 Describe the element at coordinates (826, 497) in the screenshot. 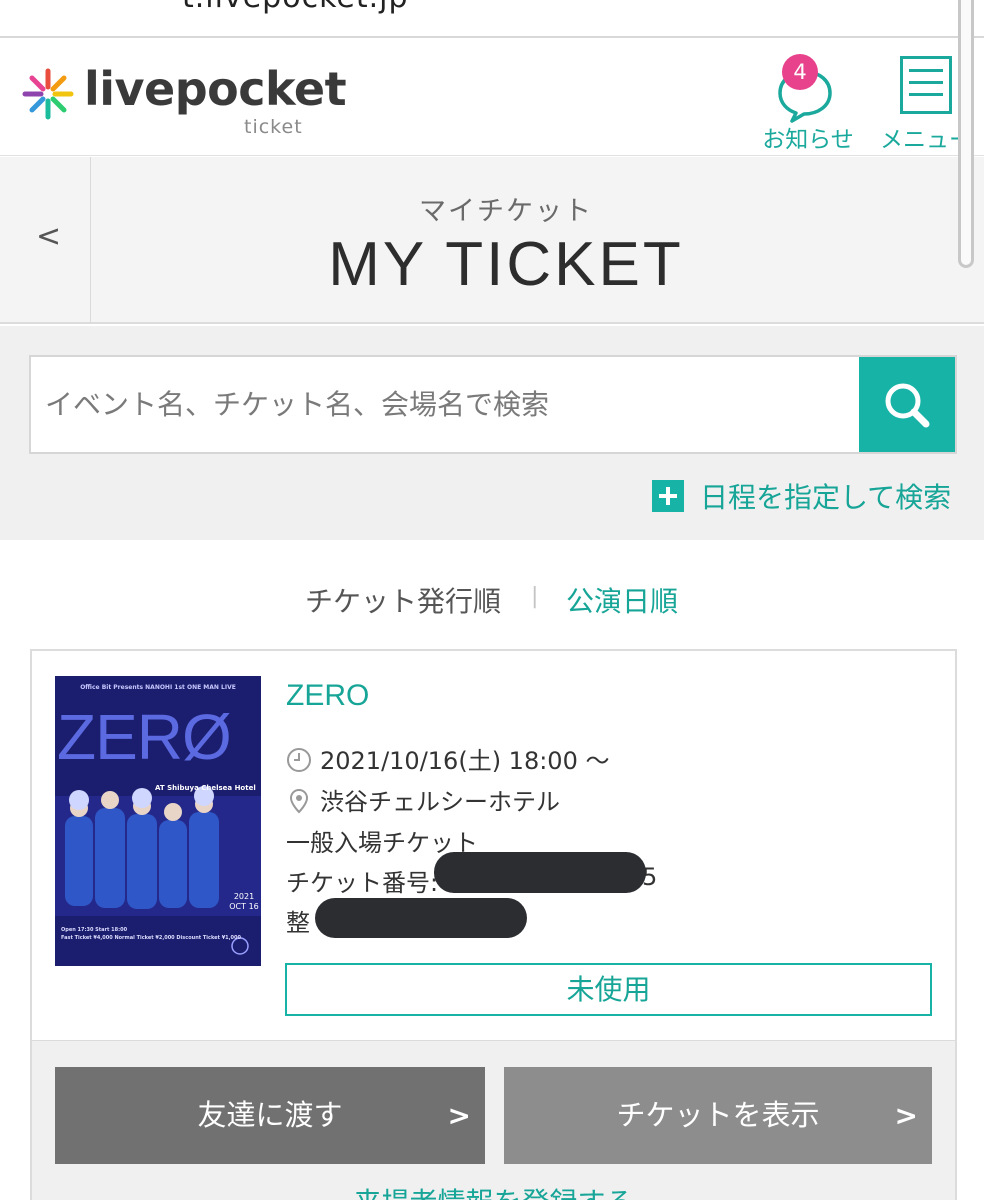

I see `date-search-label: 日程を指定して検索` at that location.